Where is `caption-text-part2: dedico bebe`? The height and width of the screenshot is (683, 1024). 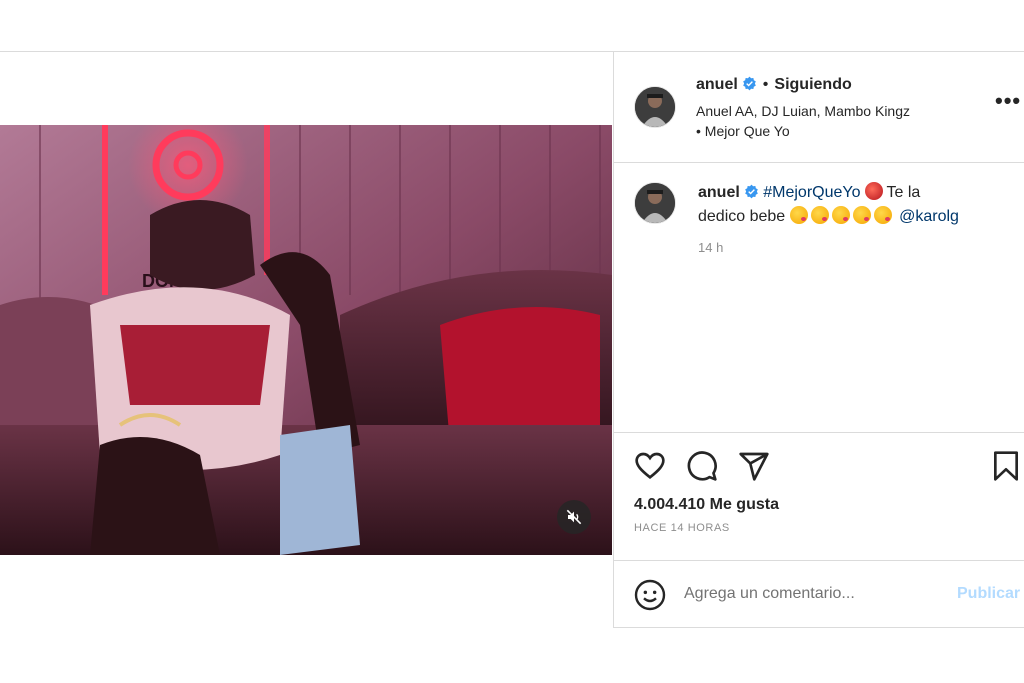
caption-text-part2: dedico bebe is located at coordinates (742, 216).